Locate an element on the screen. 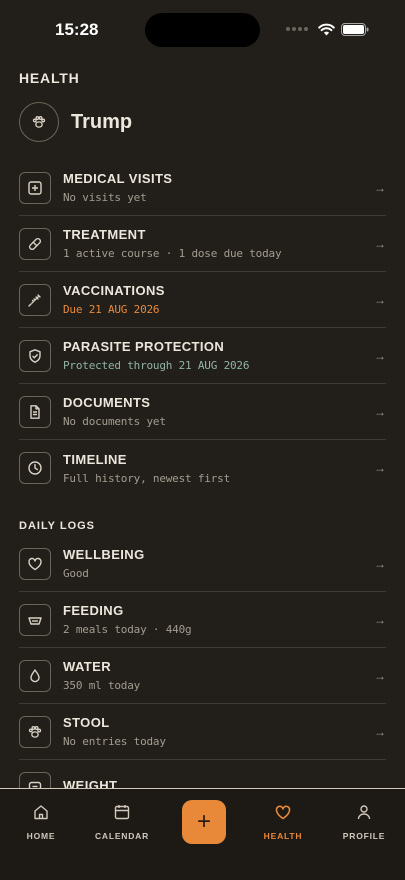 This screenshot has width=405, height=880. row-title: VACCINATIONS is located at coordinates (114, 290).